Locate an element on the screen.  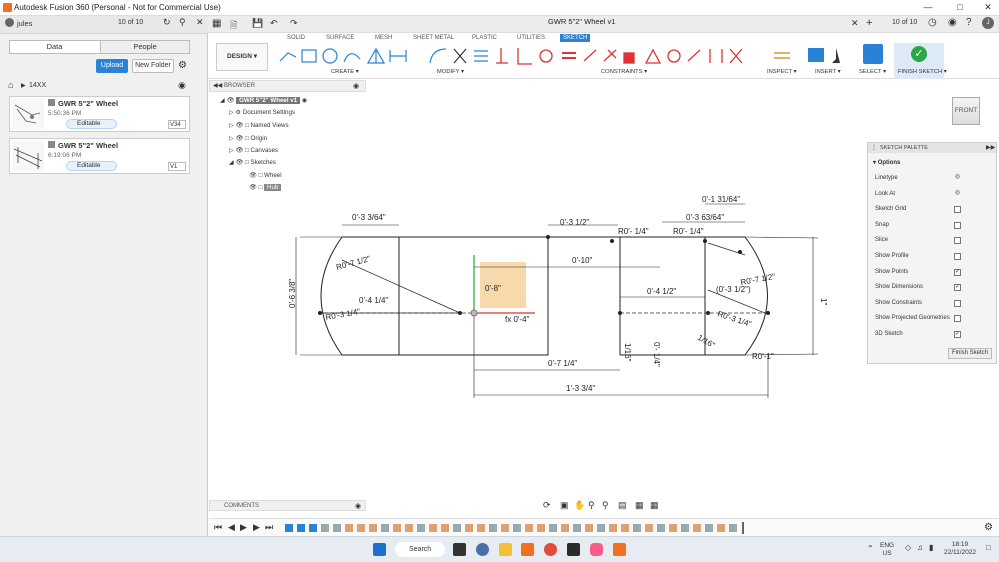
dimension-label: 0'-7 1/4" is located at coordinates (562, 363).